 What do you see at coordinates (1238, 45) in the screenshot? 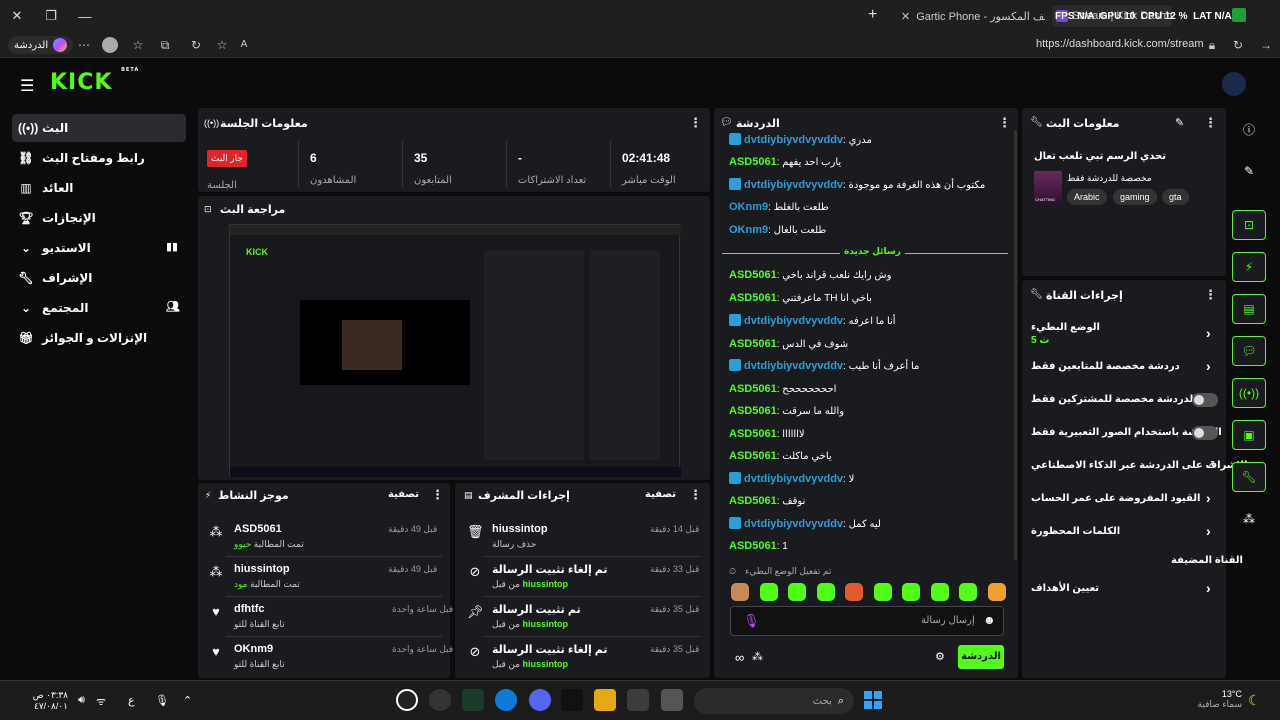
I see `reload-icon: ↻` at bounding box center [1238, 45].